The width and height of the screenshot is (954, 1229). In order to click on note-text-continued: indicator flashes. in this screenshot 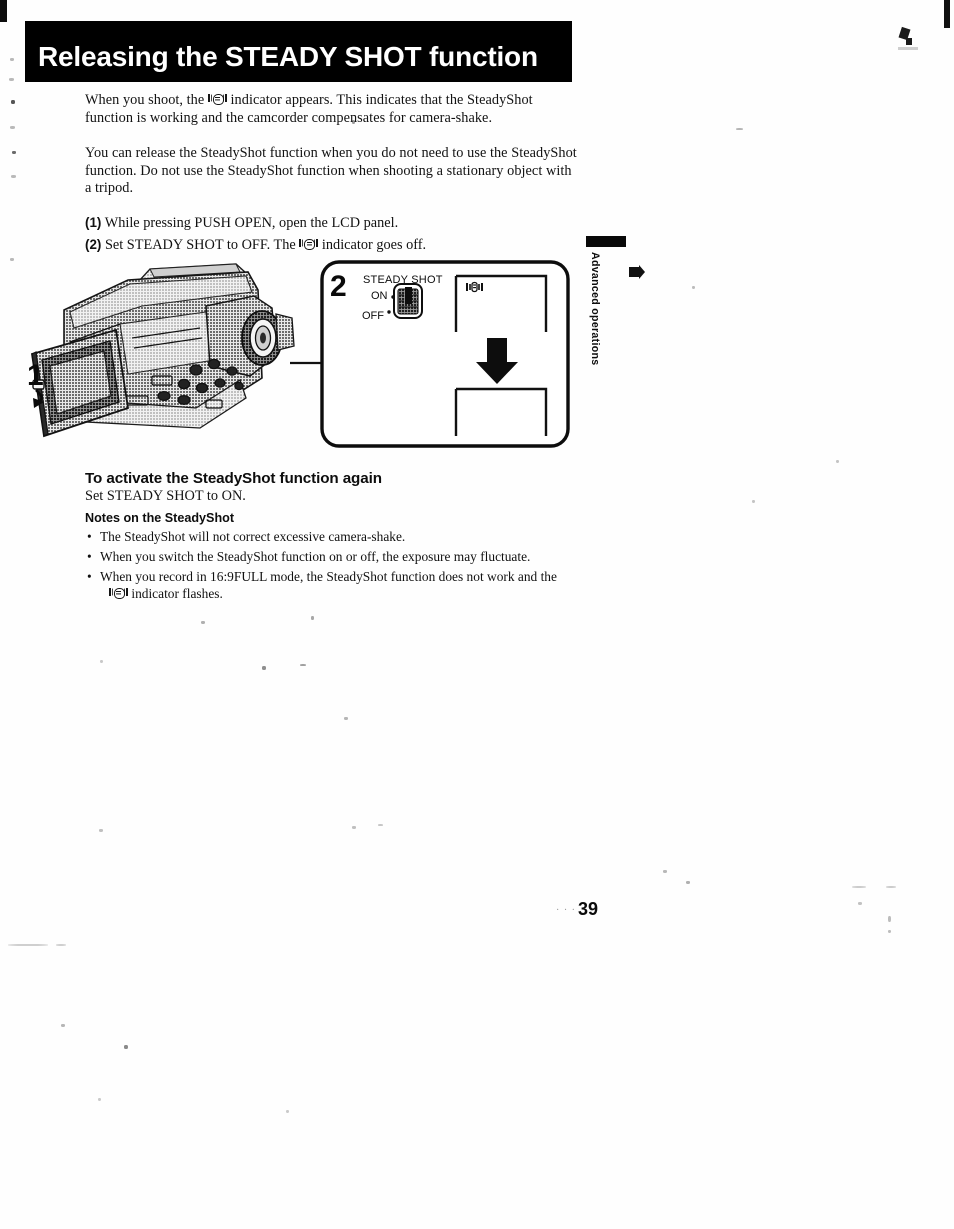, I will do `click(175, 594)`.